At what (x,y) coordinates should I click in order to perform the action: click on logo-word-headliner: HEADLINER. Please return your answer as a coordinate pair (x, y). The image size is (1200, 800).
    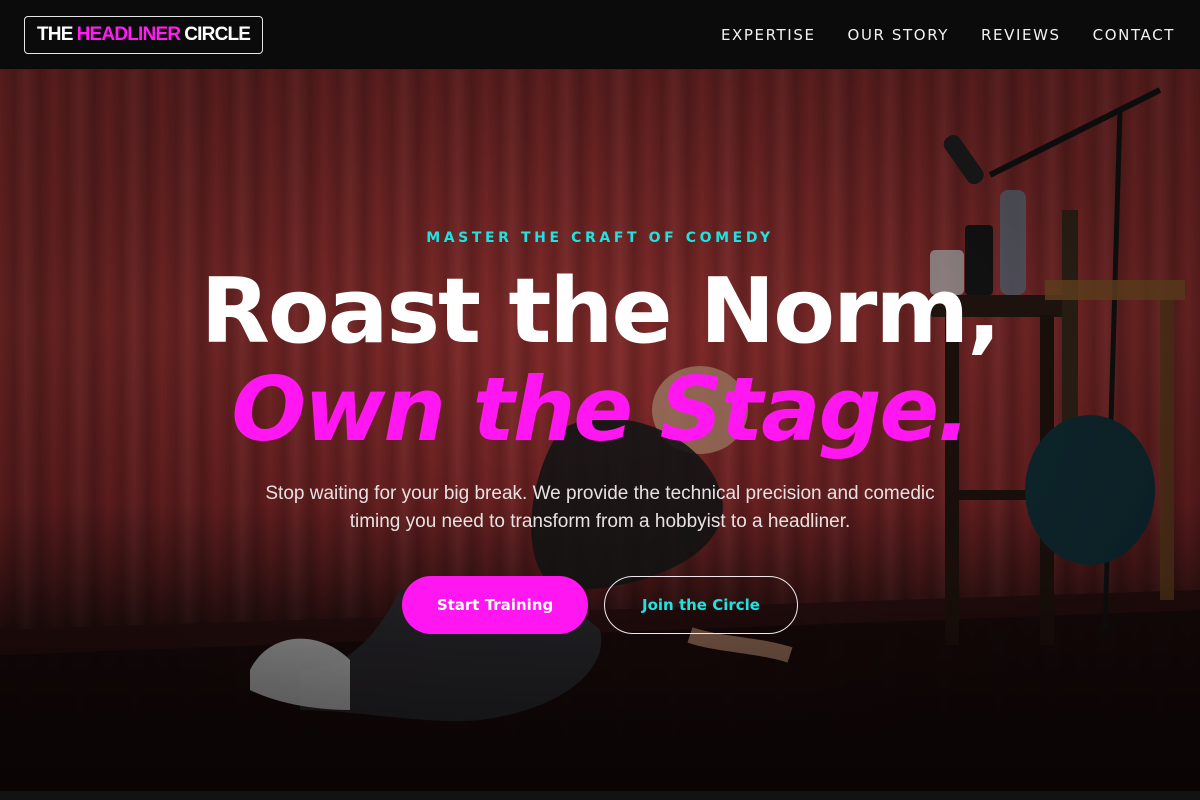
    Looking at the image, I should click on (128, 34).